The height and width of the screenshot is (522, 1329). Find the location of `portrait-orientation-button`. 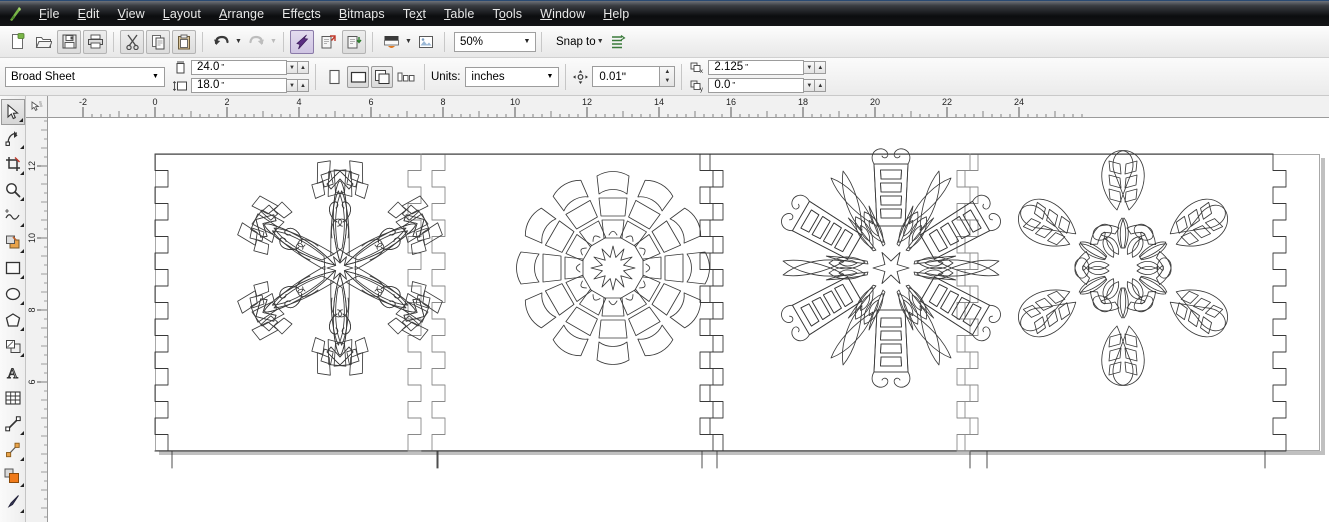

portrait-orientation-button is located at coordinates (334, 77).